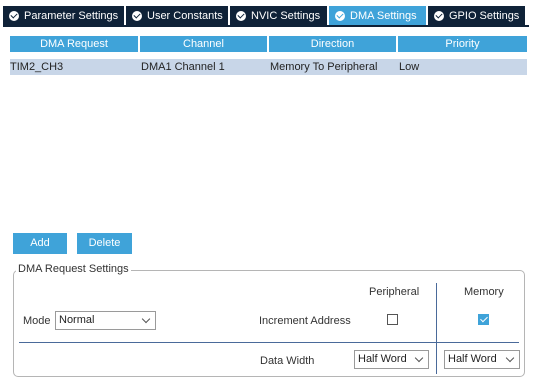 This screenshot has width=534, height=384. What do you see at coordinates (73, 269) in the screenshot?
I see `group-title: DMA Request Settings` at bounding box center [73, 269].